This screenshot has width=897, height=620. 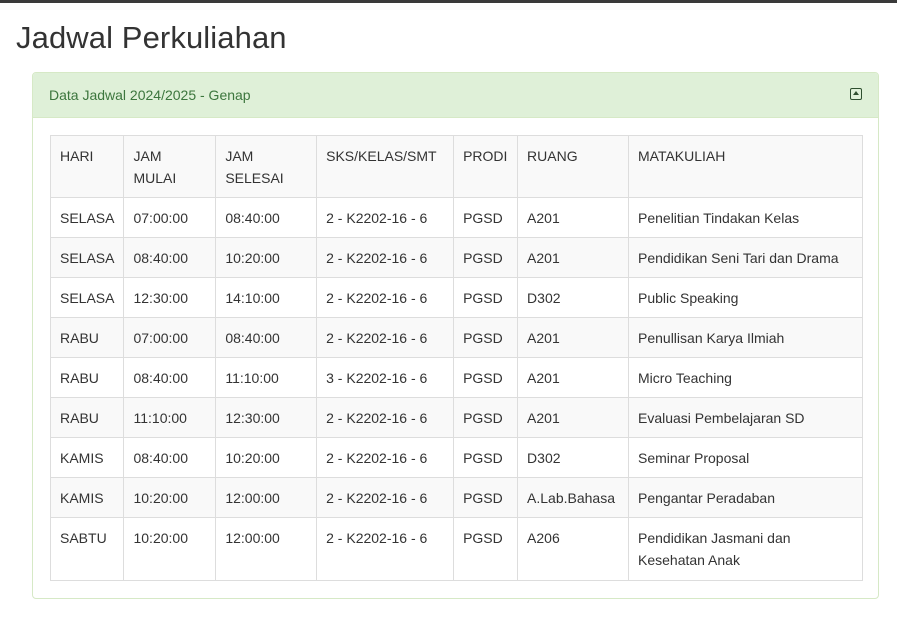 What do you see at coordinates (745, 497) in the screenshot?
I see `cell-matakuliah: Pengantar Peradaban` at bounding box center [745, 497].